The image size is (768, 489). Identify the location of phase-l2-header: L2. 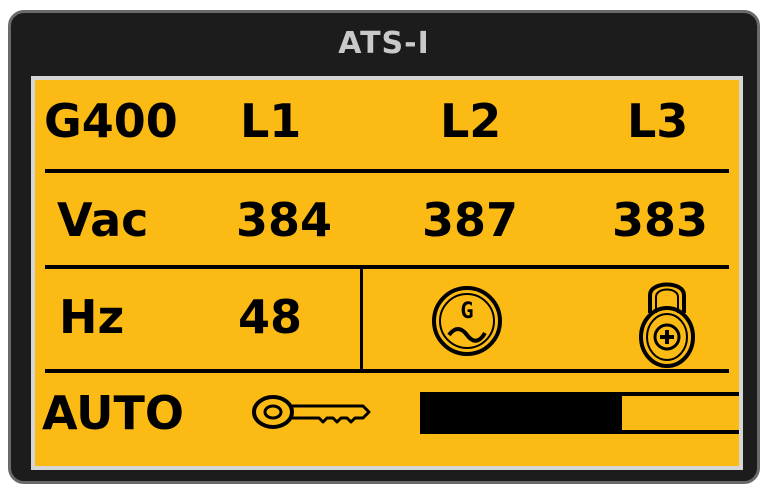
(471, 121).